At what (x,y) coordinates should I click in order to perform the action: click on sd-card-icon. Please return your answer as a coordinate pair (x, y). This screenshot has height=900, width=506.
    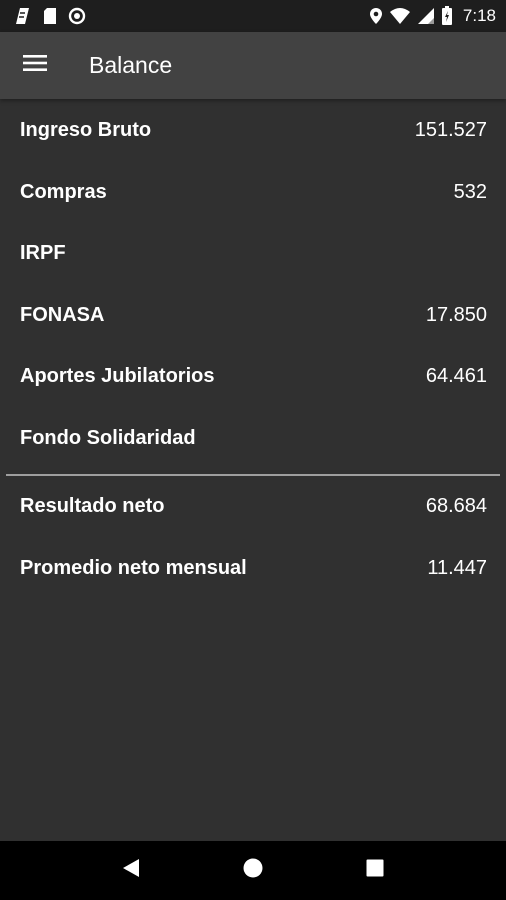
    Looking at the image, I should click on (50, 16).